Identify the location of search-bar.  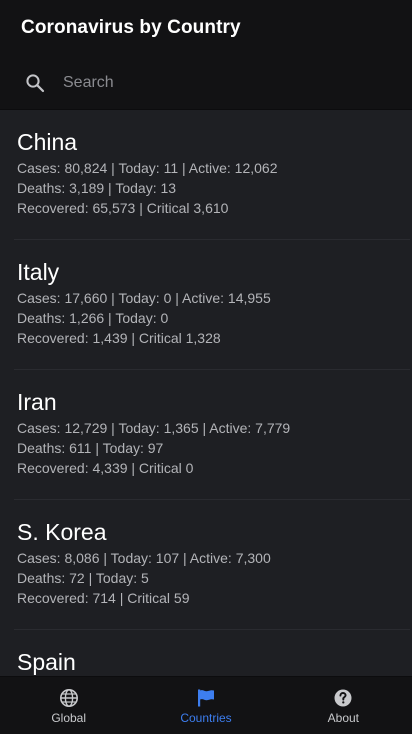
(206, 83).